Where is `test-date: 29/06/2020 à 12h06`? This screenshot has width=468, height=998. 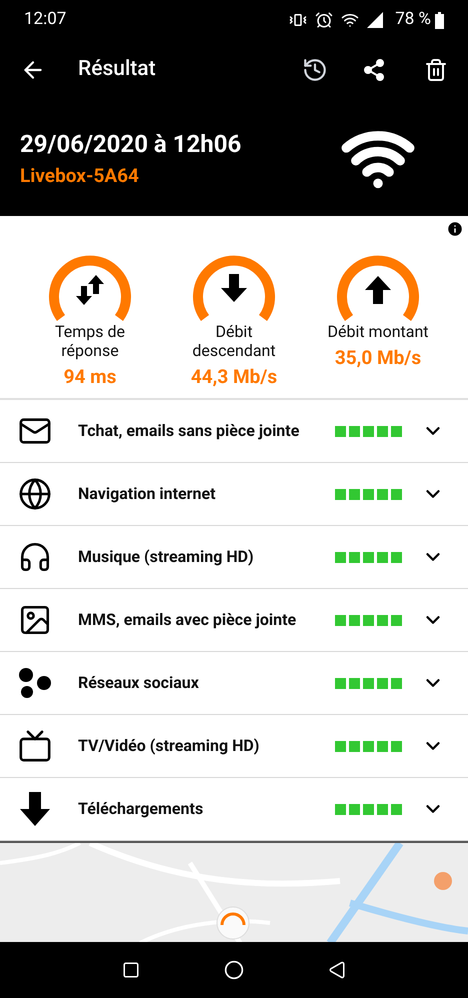
test-date: 29/06/2020 à 12h06 is located at coordinates (131, 144).